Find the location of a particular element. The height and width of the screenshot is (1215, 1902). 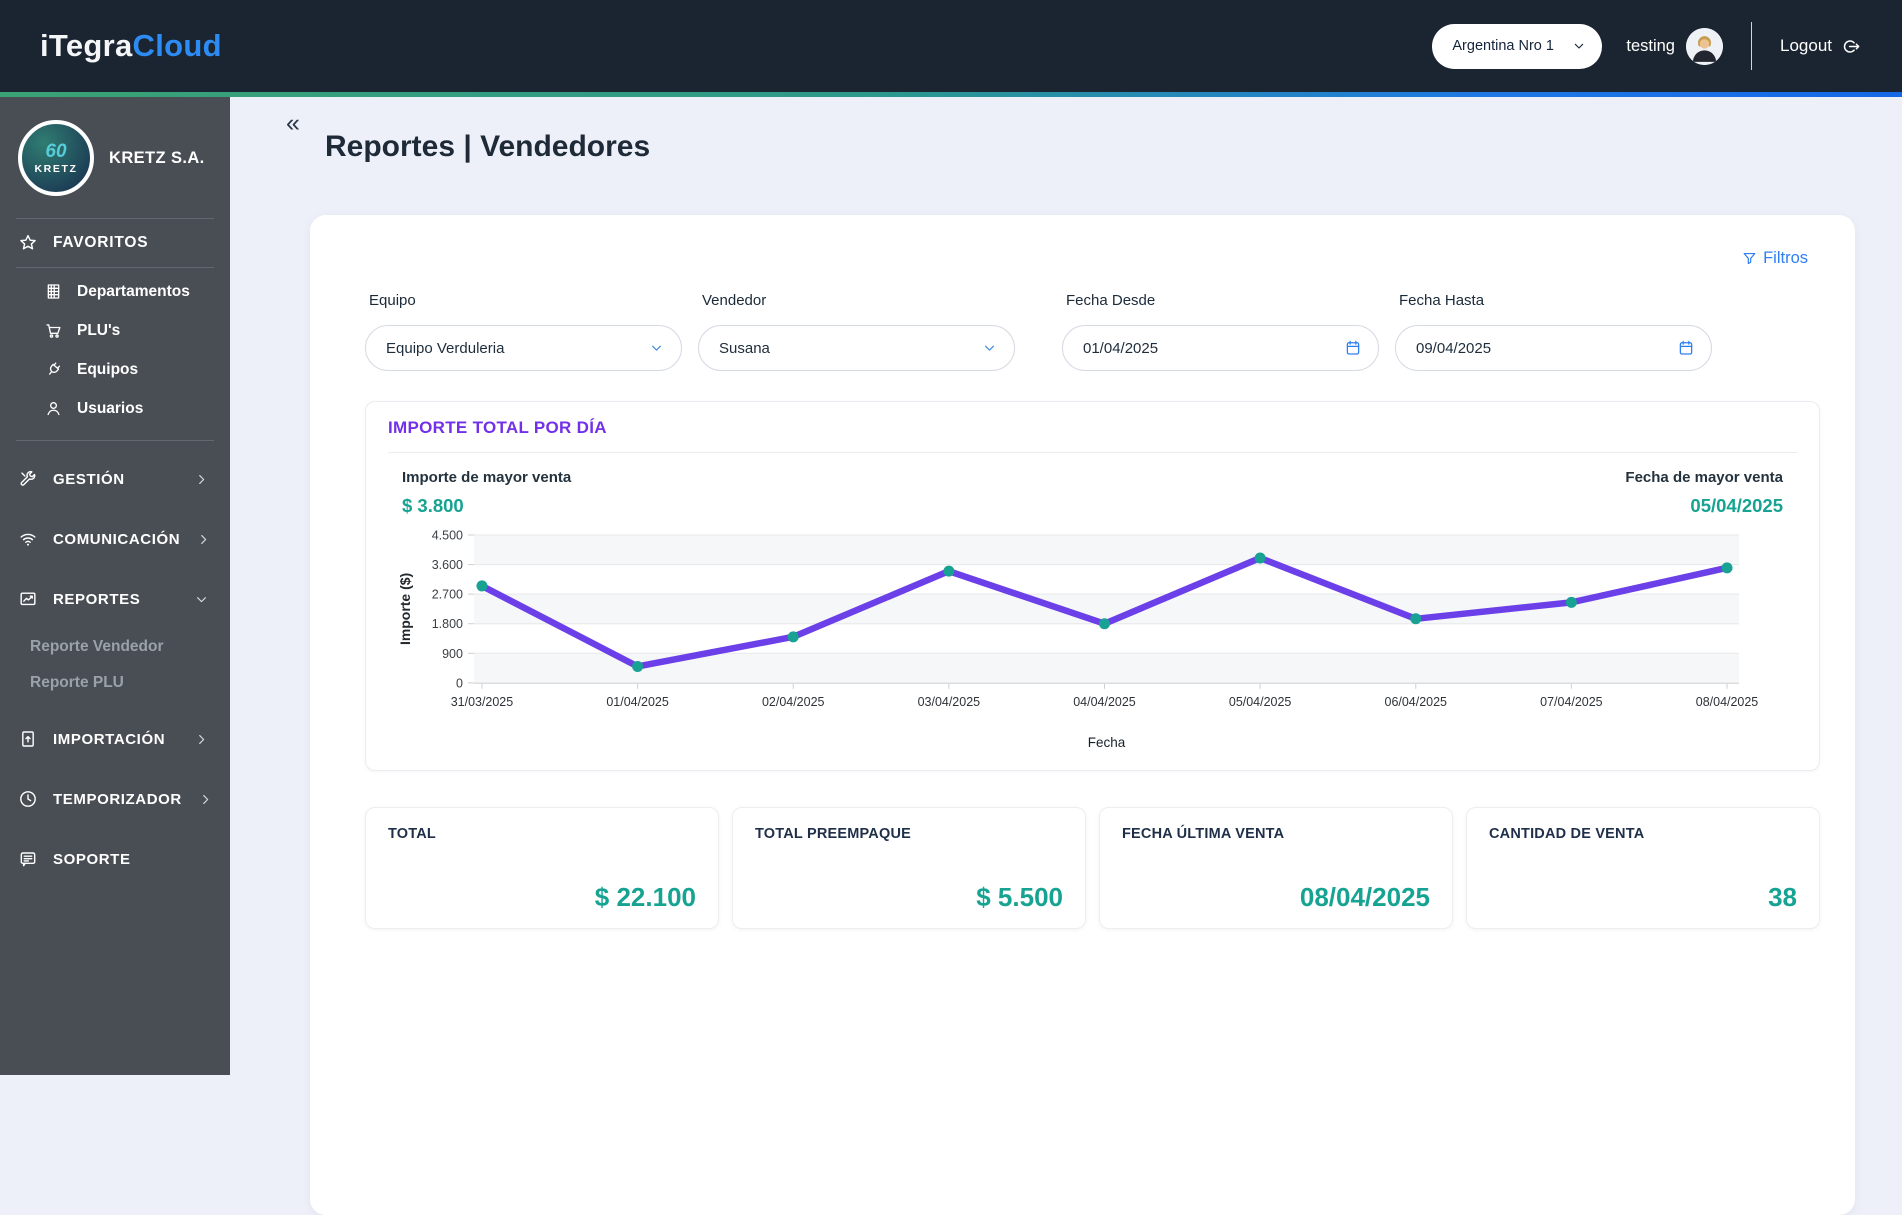

sidebar-section-importaci-n: IMPORTACIÓN is located at coordinates (115, 739).